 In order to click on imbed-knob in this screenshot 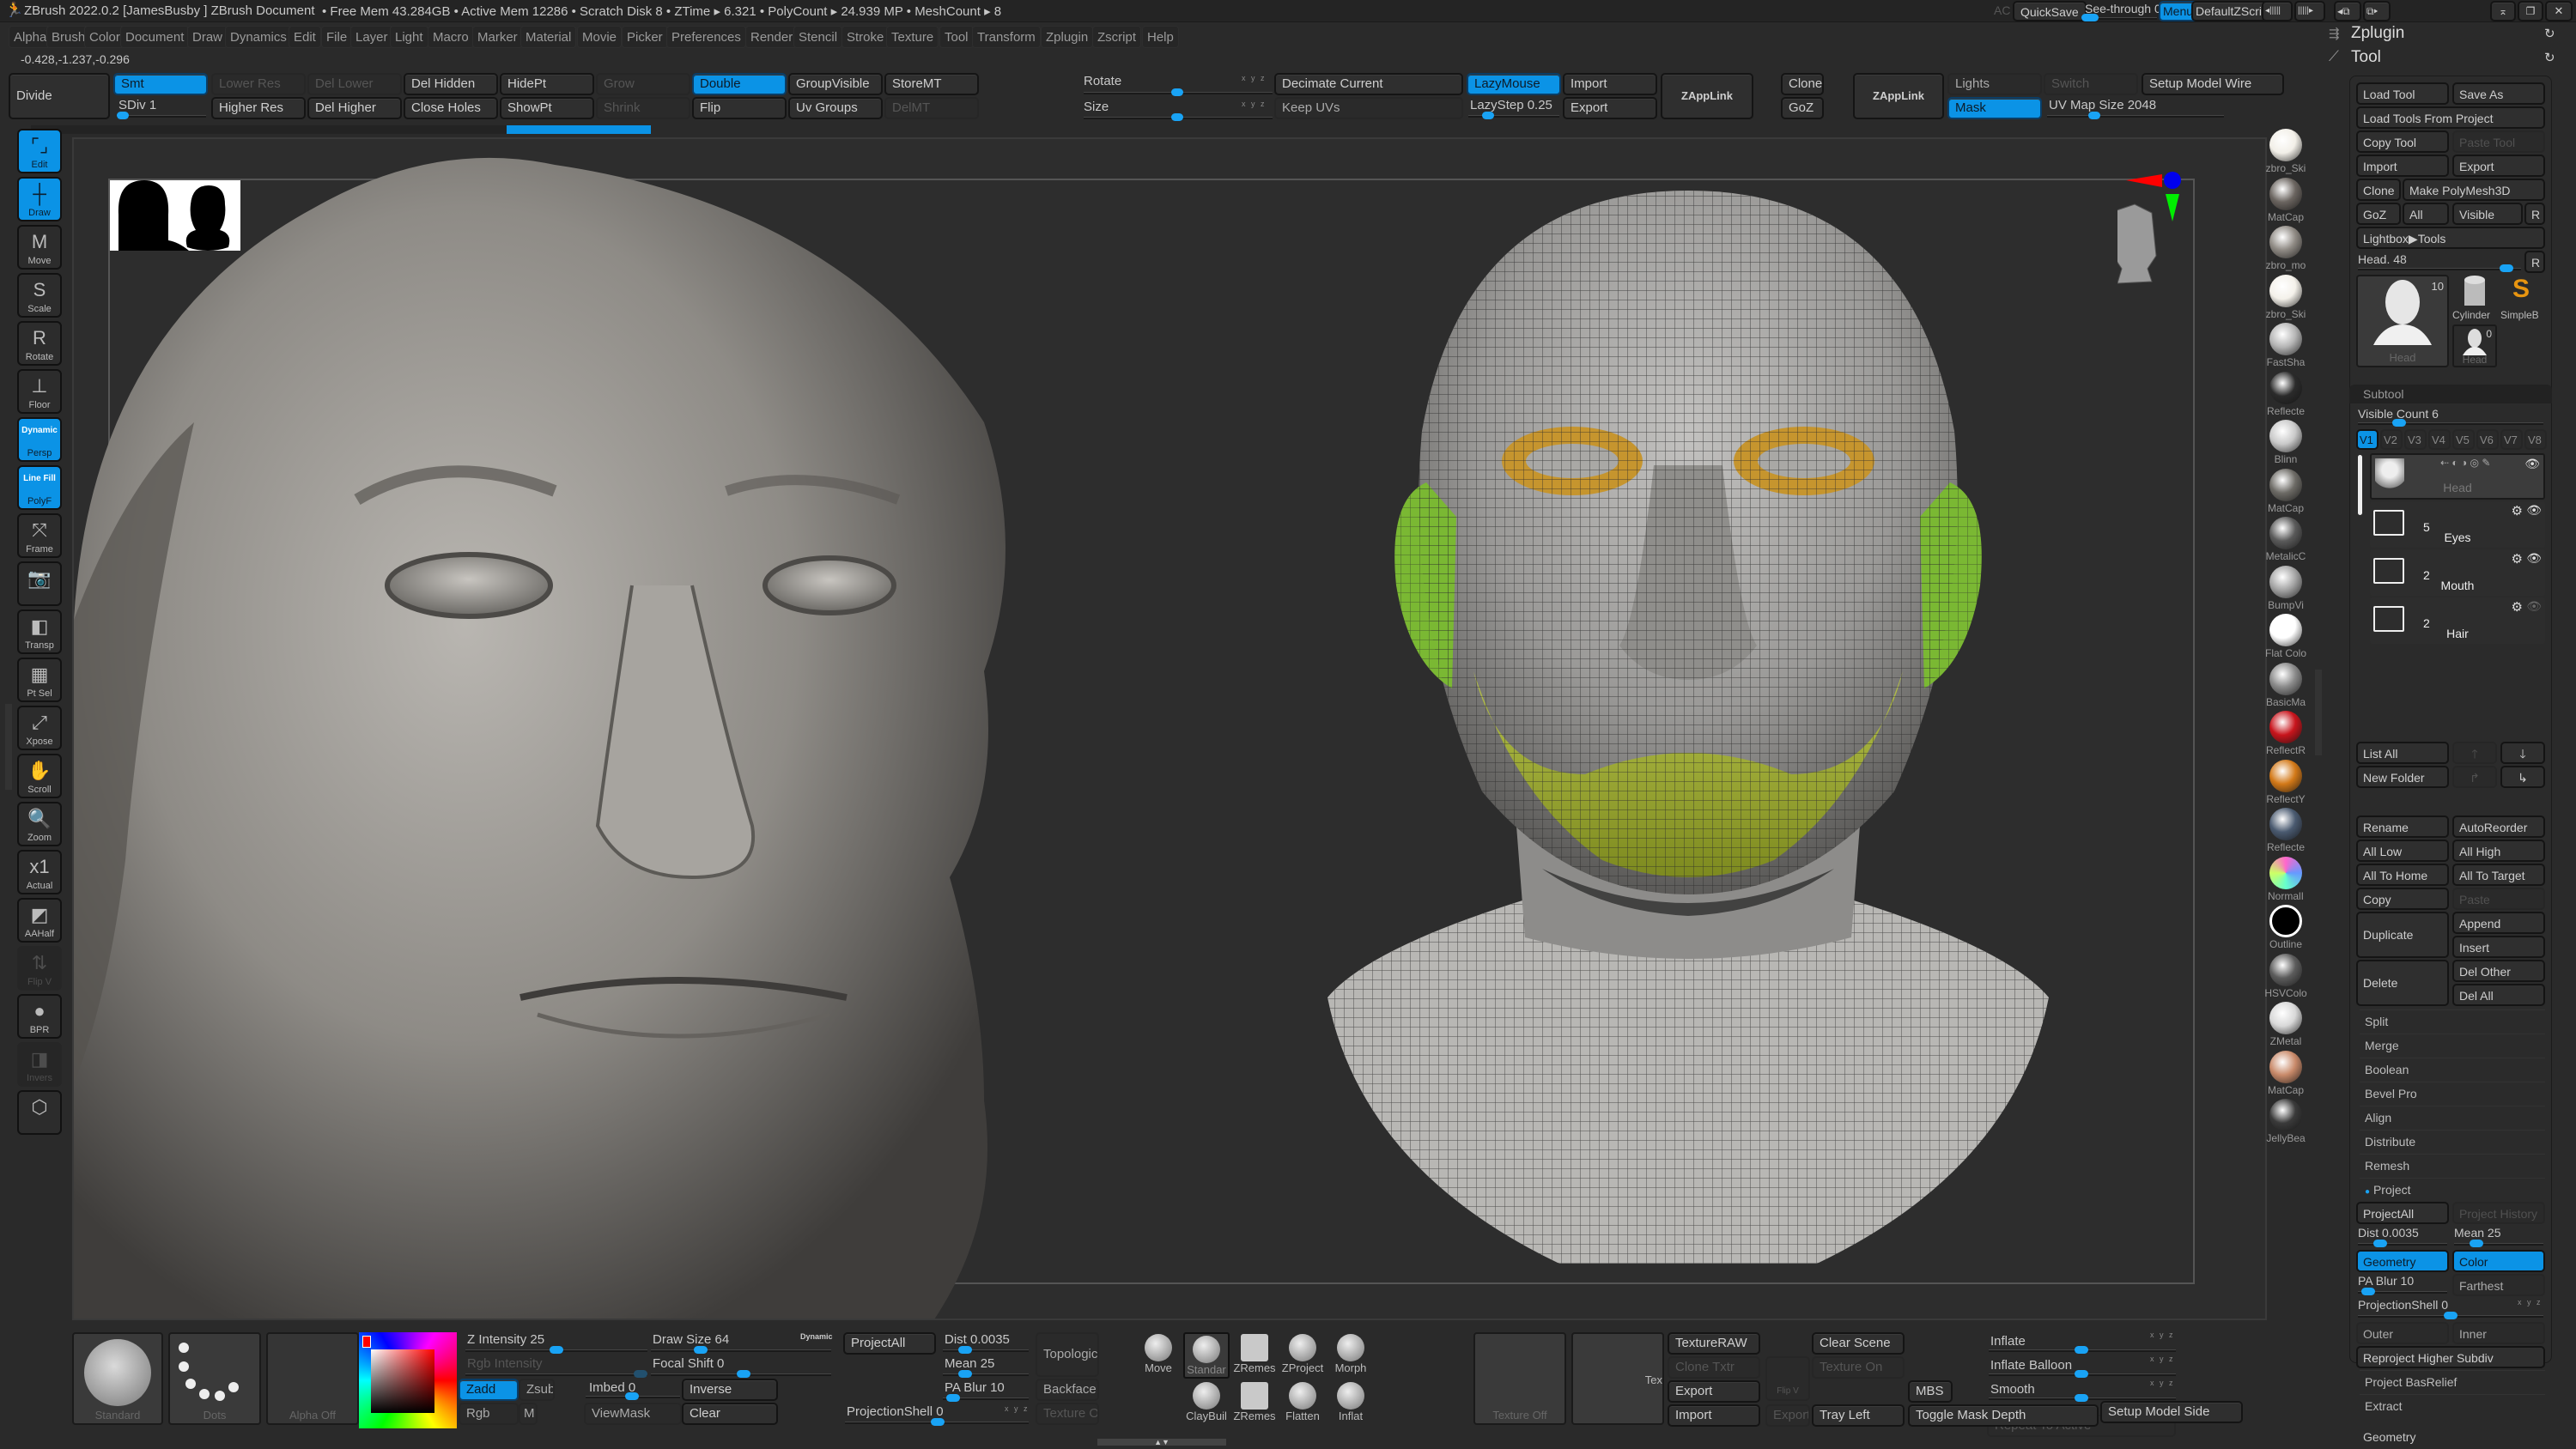, I will do `click(632, 1396)`.